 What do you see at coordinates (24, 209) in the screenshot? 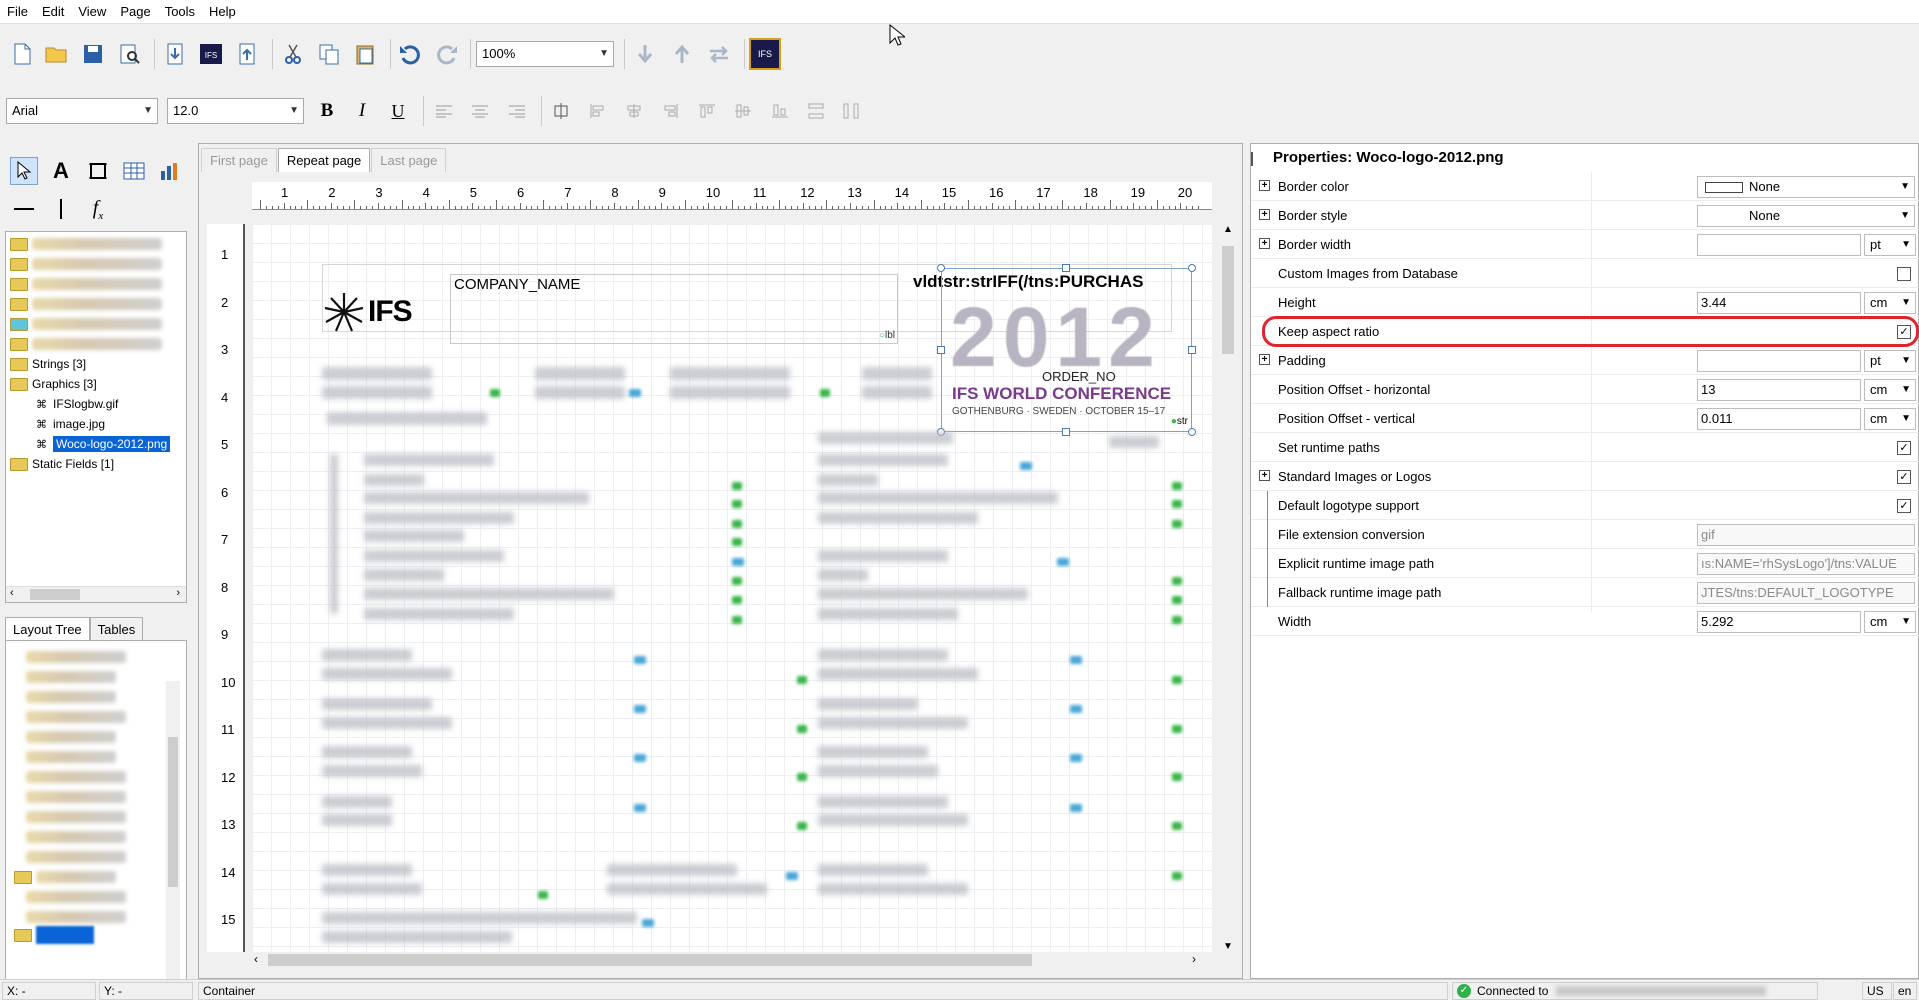
I see `horizontal-line-tool-button` at bounding box center [24, 209].